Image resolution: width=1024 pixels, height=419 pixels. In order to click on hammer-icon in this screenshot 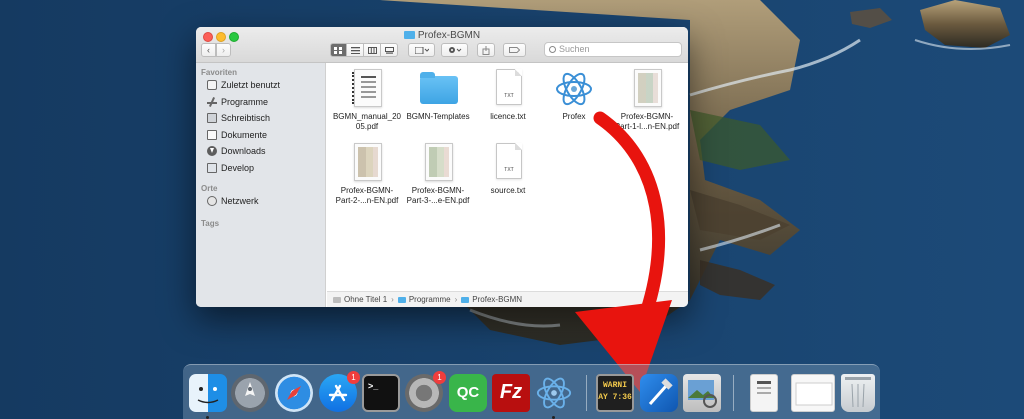, I will do `click(660, 391)`.